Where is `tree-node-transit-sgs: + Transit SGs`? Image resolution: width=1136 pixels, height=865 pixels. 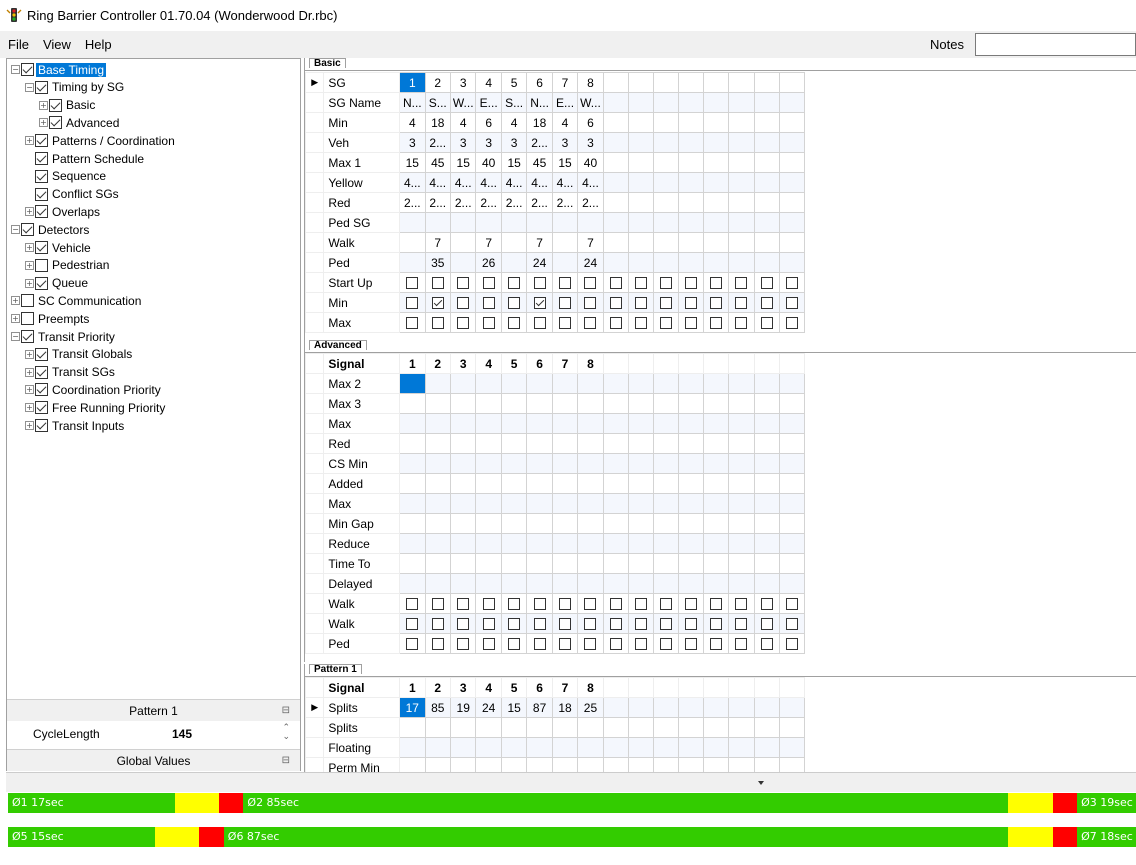 tree-node-transit-sgs: + Transit SGs is located at coordinates (71, 372).